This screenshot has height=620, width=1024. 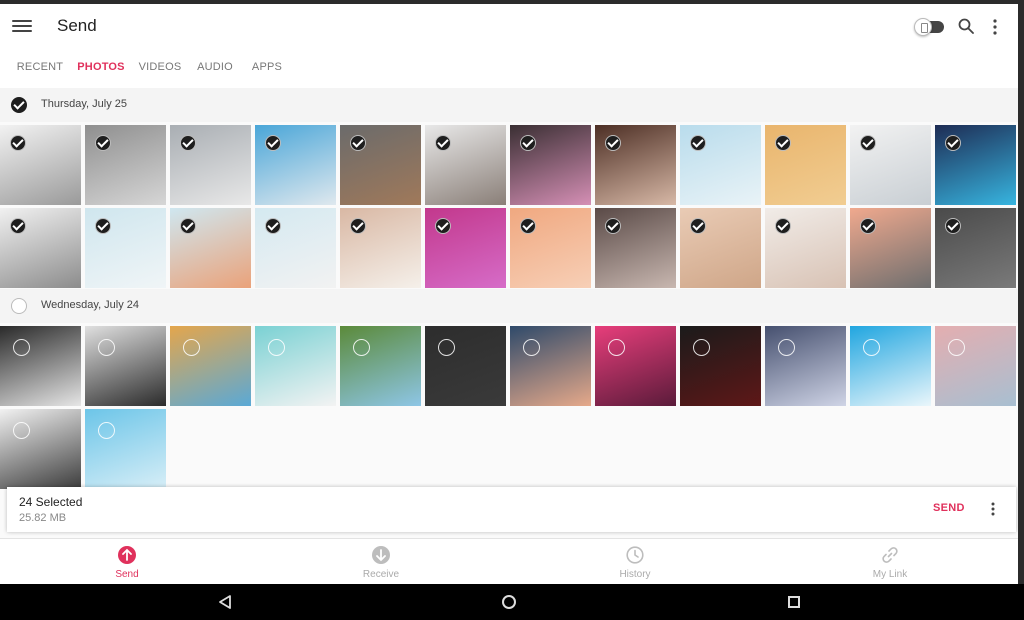 What do you see at coordinates (720, 366) in the screenshot?
I see `red-light-photo` at bounding box center [720, 366].